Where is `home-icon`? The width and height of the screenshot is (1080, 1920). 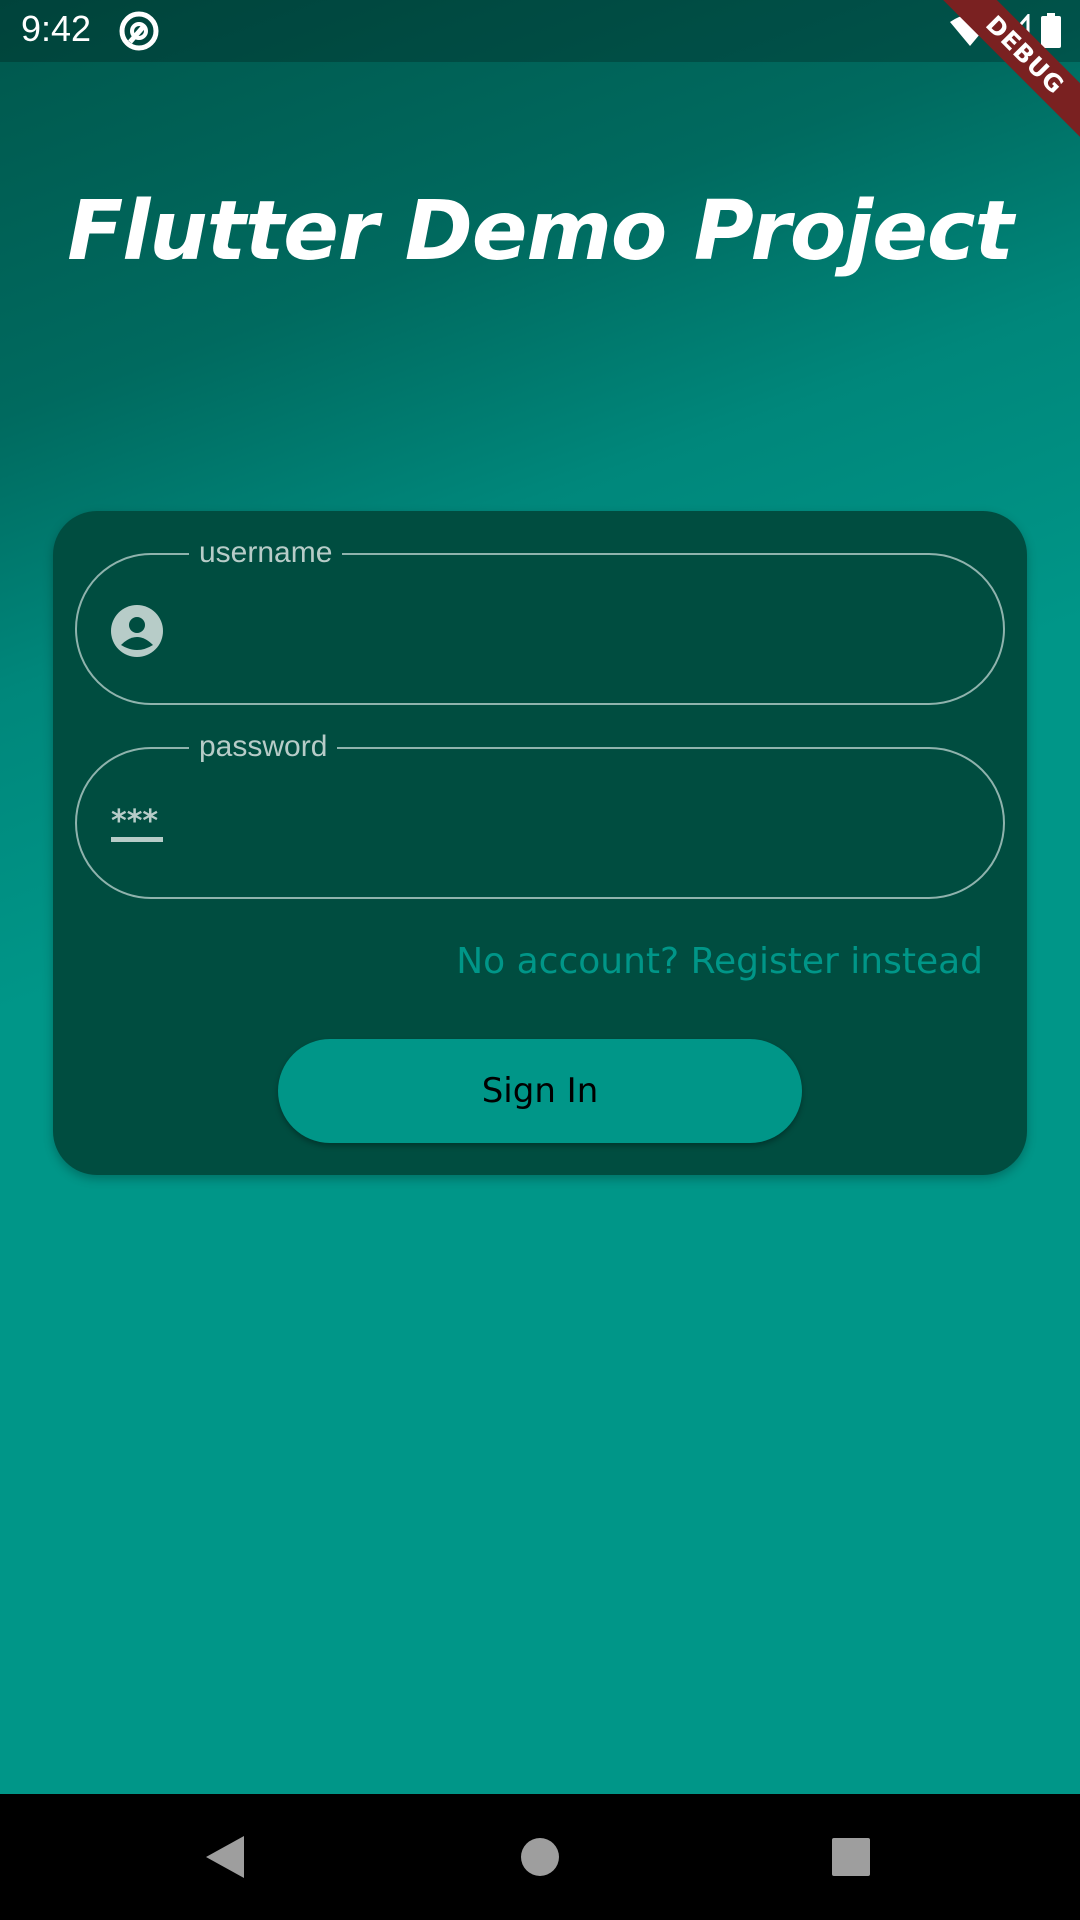
home-icon is located at coordinates (540, 1857).